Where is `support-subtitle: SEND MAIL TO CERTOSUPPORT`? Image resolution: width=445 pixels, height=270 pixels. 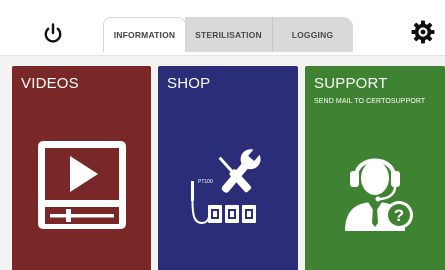
support-subtitle: SEND MAIL TO CERTOSUPPORT is located at coordinates (370, 101).